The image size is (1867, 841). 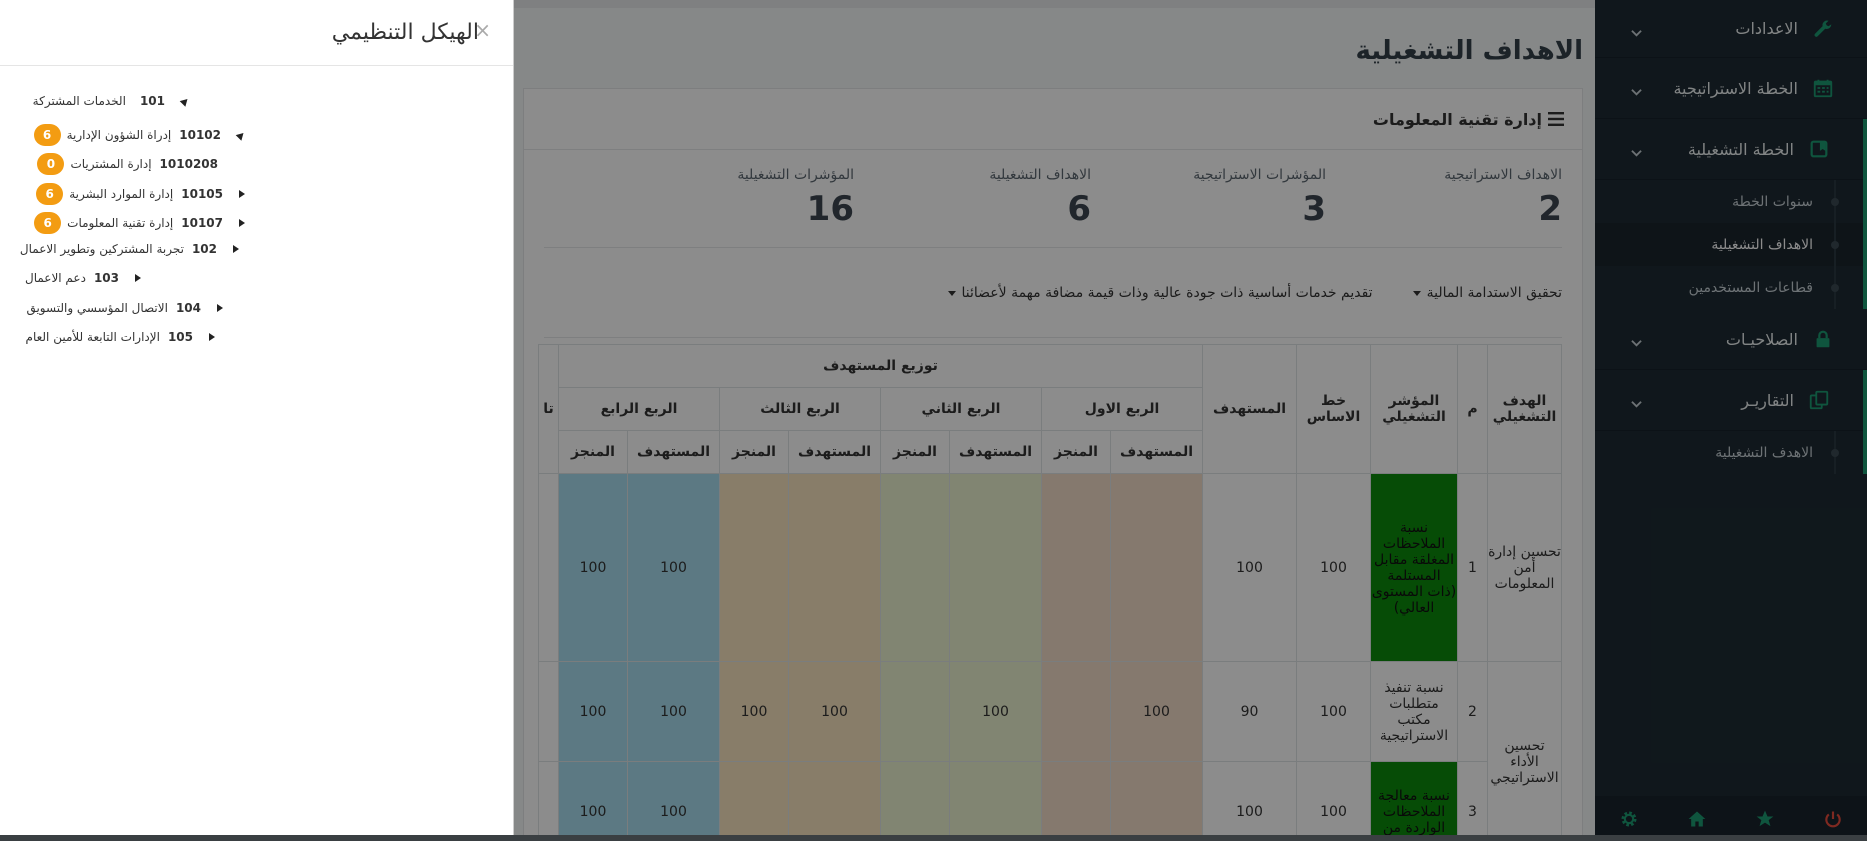 I want to click on tree-node: 101 الخدمات المشتركة, so click(x=111, y=101).